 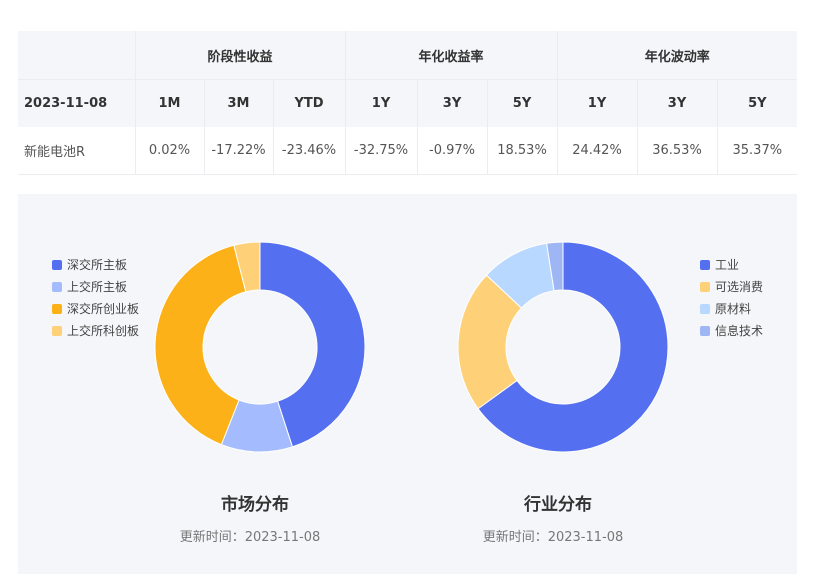 I want to click on industry-donut-chart, so click(x=563, y=347).